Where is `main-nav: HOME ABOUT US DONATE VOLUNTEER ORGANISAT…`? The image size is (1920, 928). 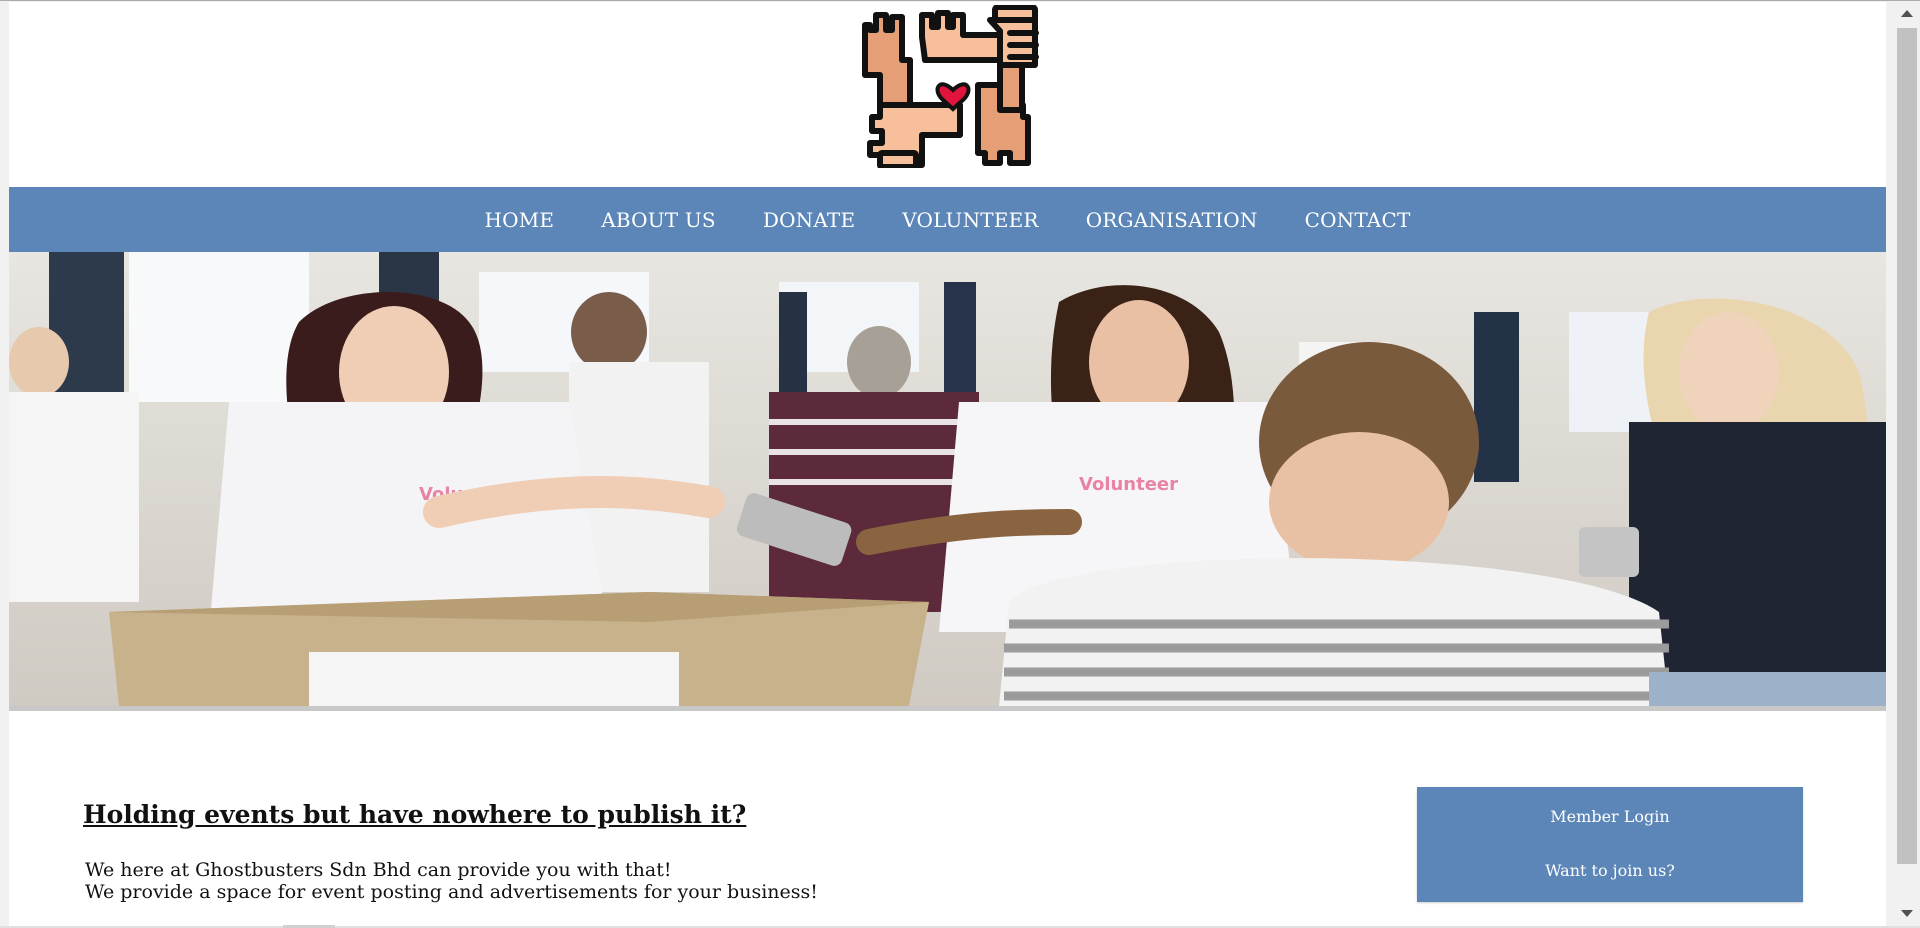 main-nav: HOME ABOUT US DONATE VOLUNTEER ORGANISAT… is located at coordinates (947, 219).